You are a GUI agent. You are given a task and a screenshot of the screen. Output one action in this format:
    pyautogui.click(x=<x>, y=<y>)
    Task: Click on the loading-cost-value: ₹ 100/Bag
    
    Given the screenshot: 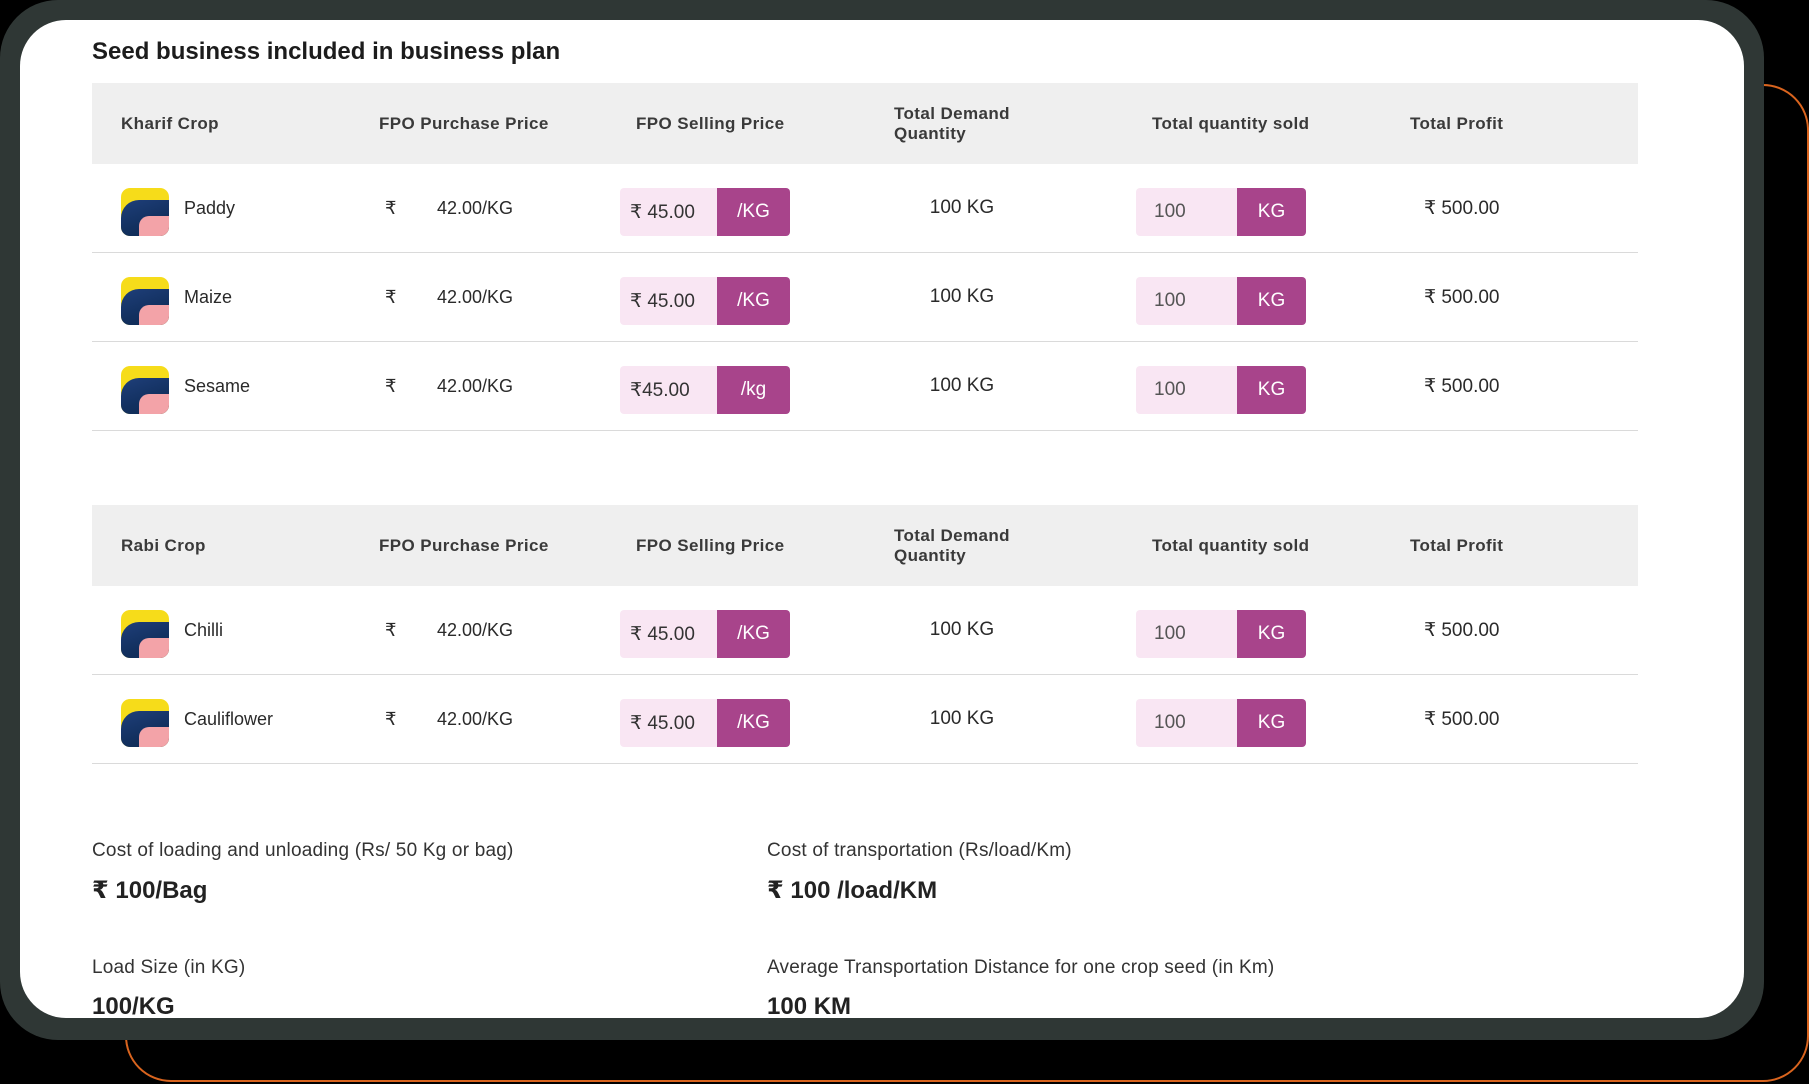 What is the action you would take?
    pyautogui.click(x=150, y=890)
    